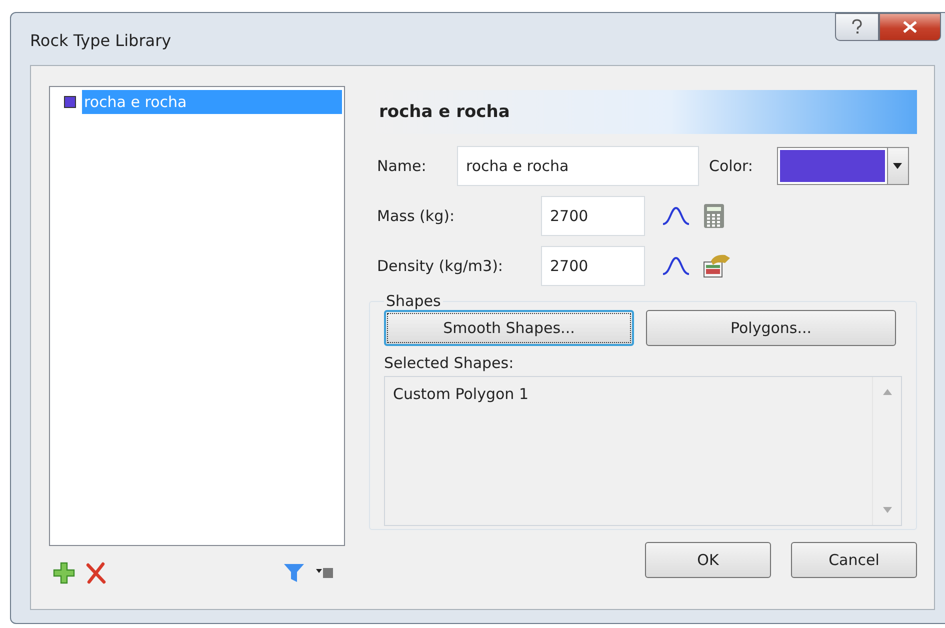 The image size is (945, 628). What do you see at coordinates (842, 166) in the screenshot?
I see `color-dropdown` at bounding box center [842, 166].